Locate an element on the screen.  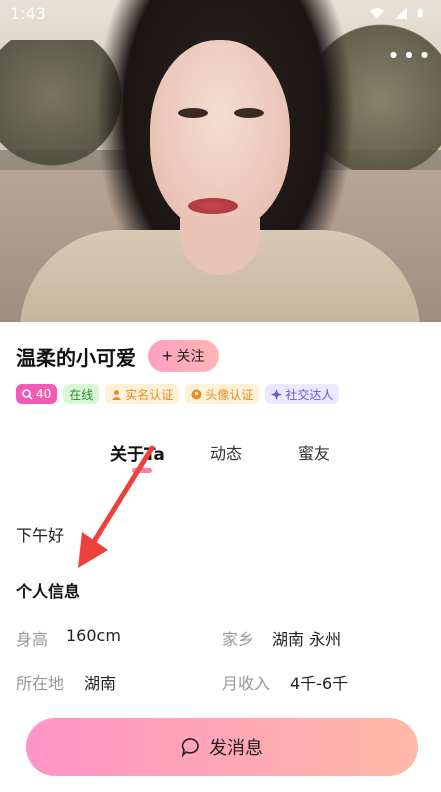
online-badge: 在线 is located at coordinates (81, 394).